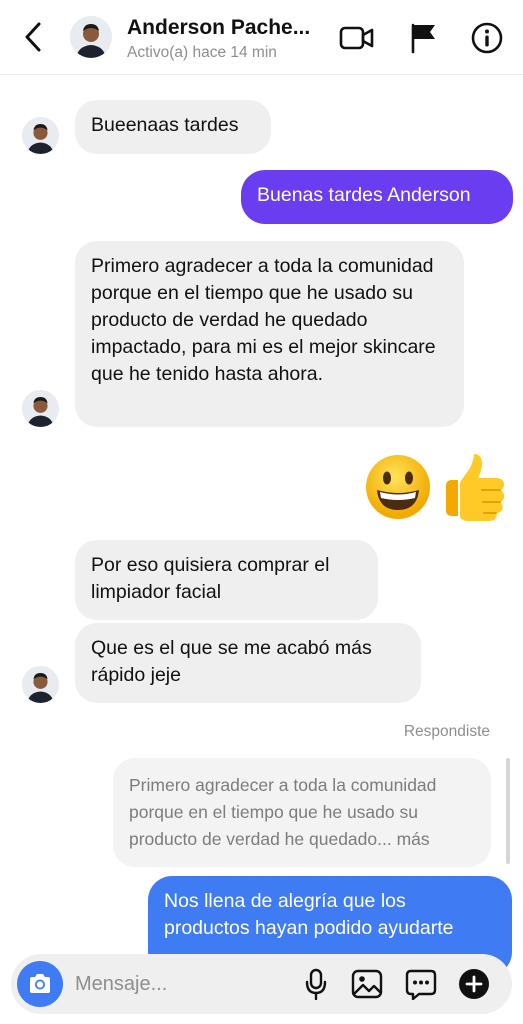 The height and width of the screenshot is (1024, 523). I want to click on back-button, so click(33, 37).